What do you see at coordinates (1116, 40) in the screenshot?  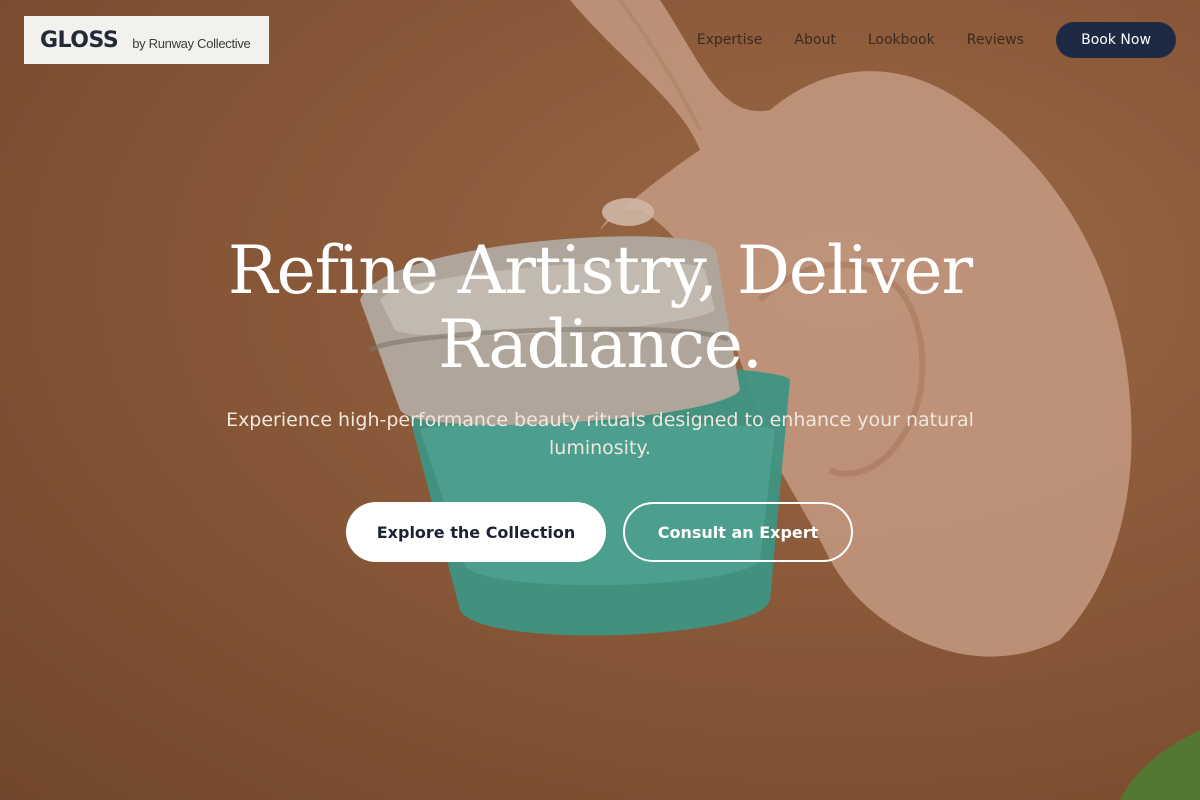 I see `book-now-button: Book Now` at bounding box center [1116, 40].